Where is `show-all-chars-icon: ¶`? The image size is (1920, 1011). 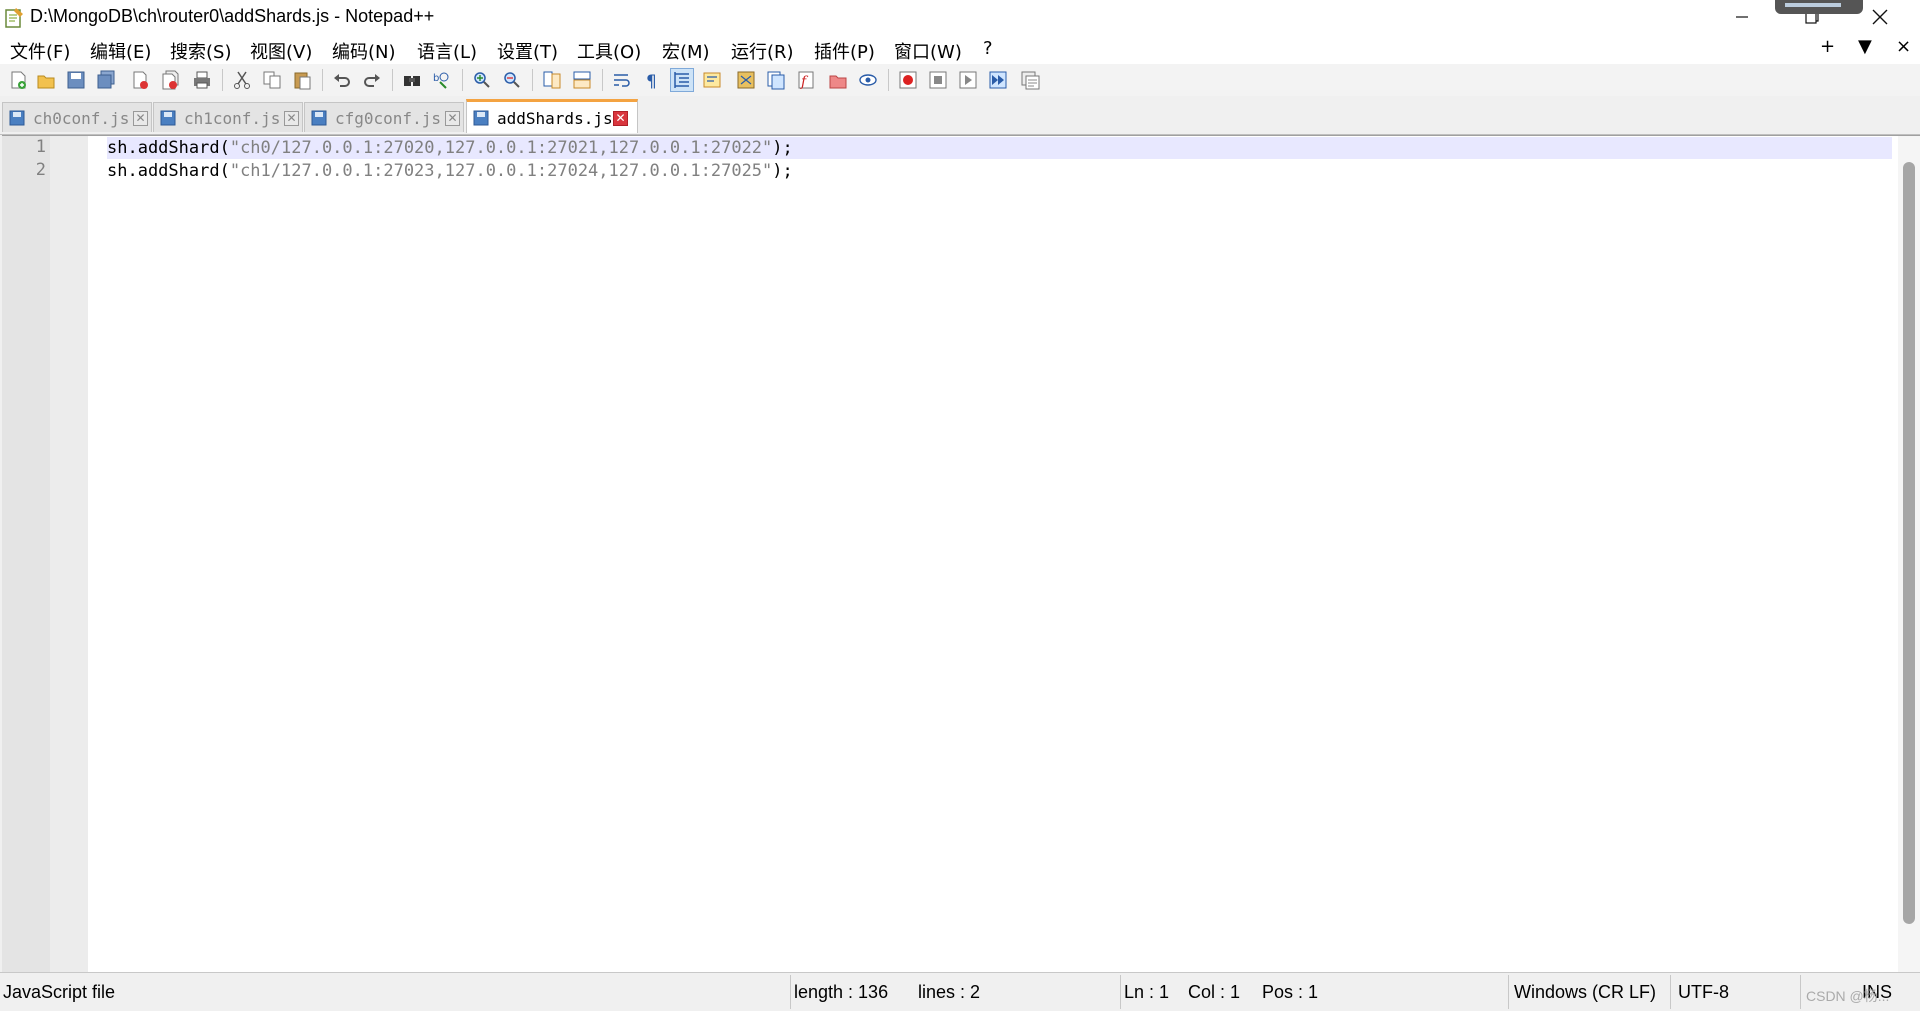
show-all-chars-icon: ¶ is located at coordinates (651, 81).